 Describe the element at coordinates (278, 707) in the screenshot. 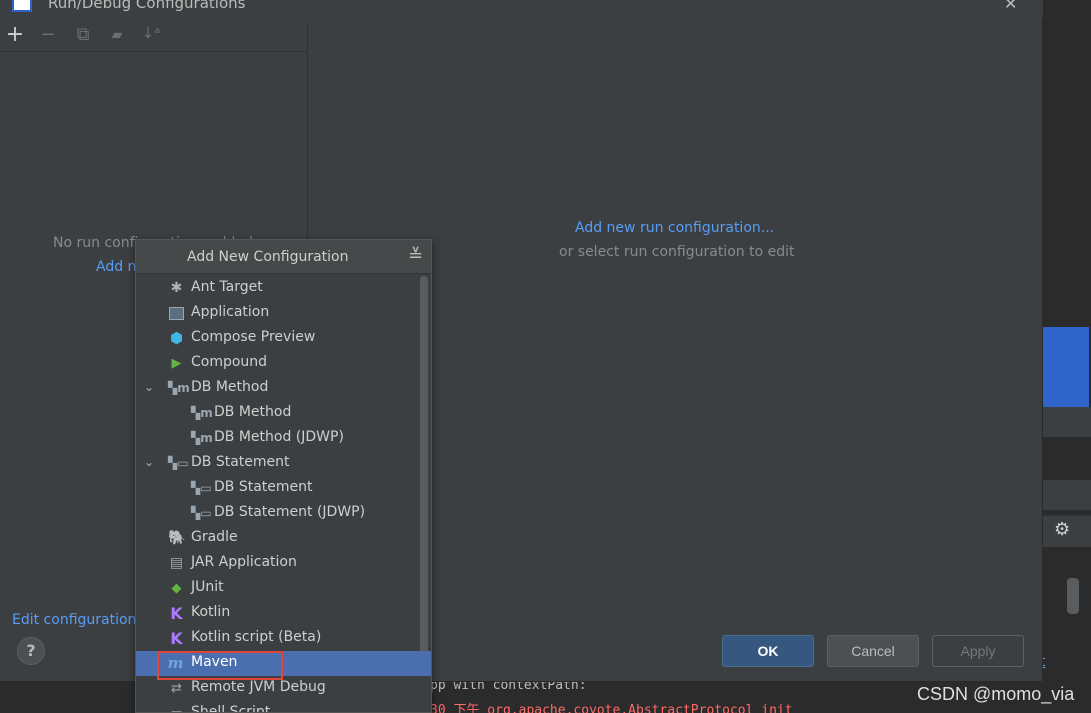

I see `list-item: ▭ Shell Script` at that location.